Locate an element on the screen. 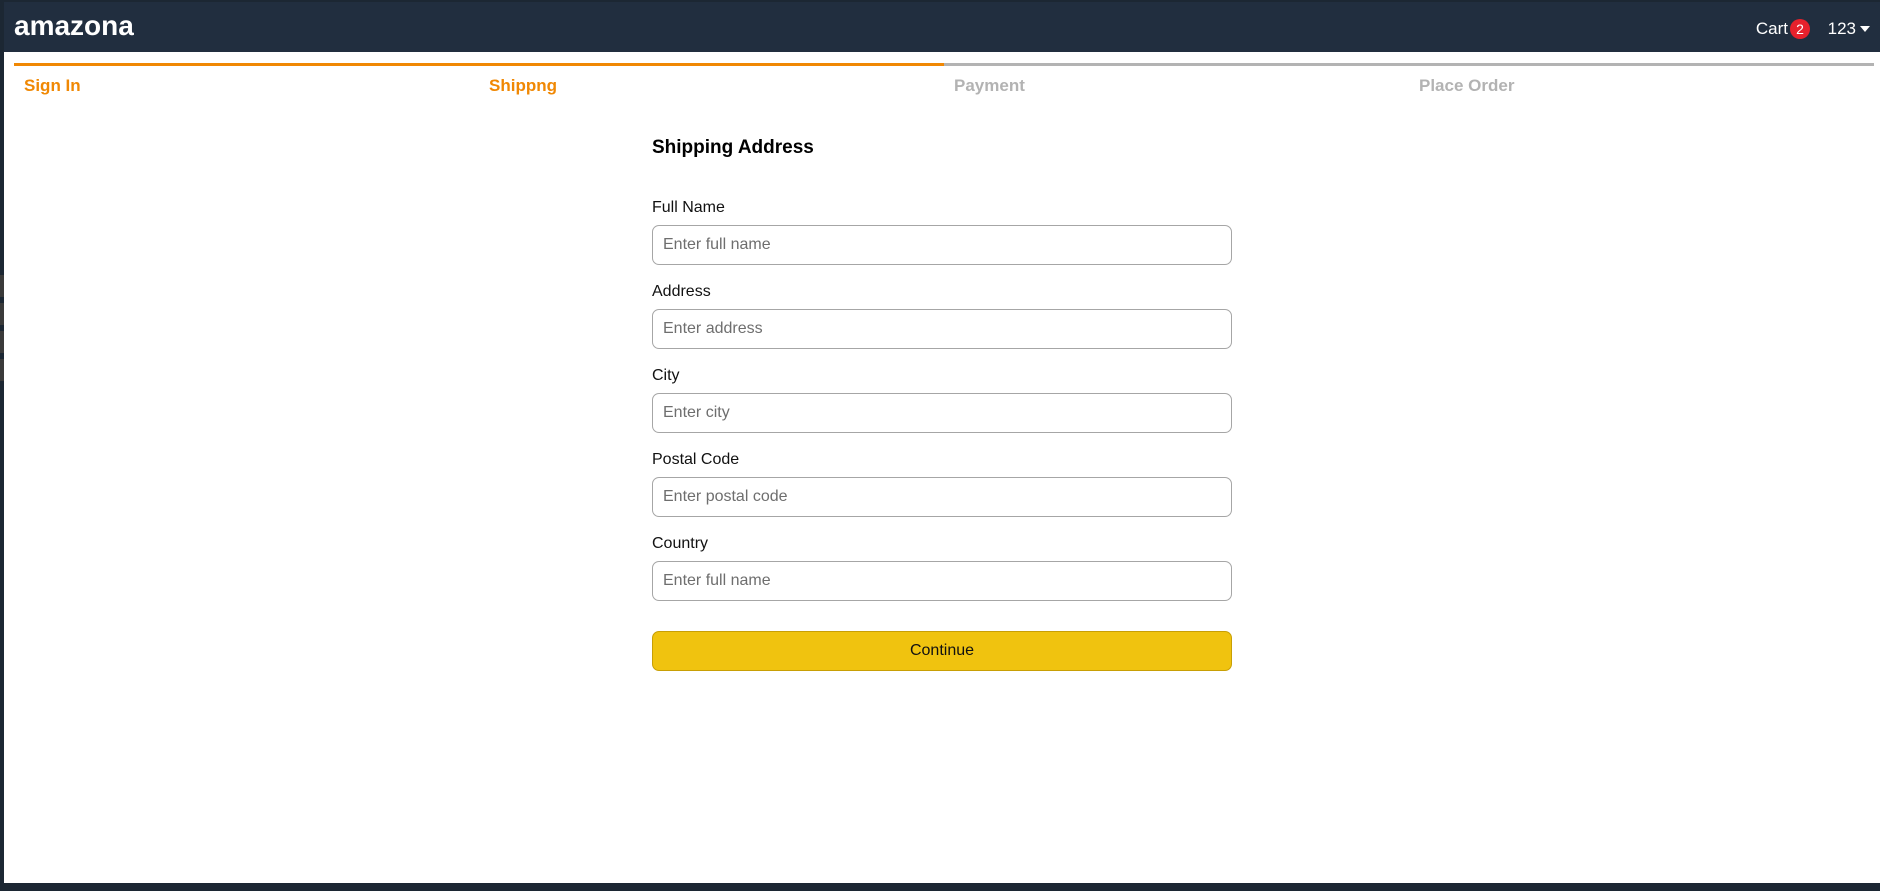 The height and width of the screenshot is (891, 1880). step-label: Place Order is located at coordinates (1467, 85).